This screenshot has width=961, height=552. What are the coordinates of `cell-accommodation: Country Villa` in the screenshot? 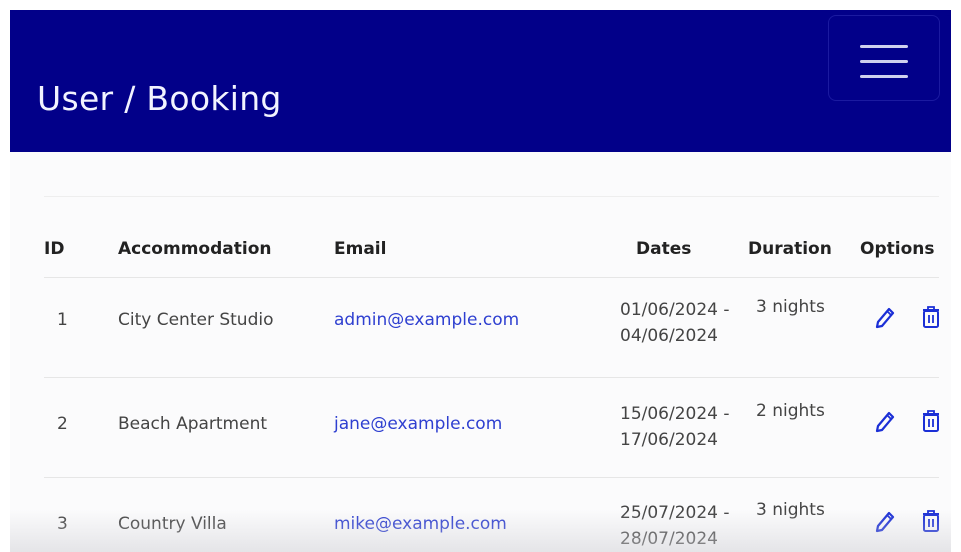 It's located at (172, 524).